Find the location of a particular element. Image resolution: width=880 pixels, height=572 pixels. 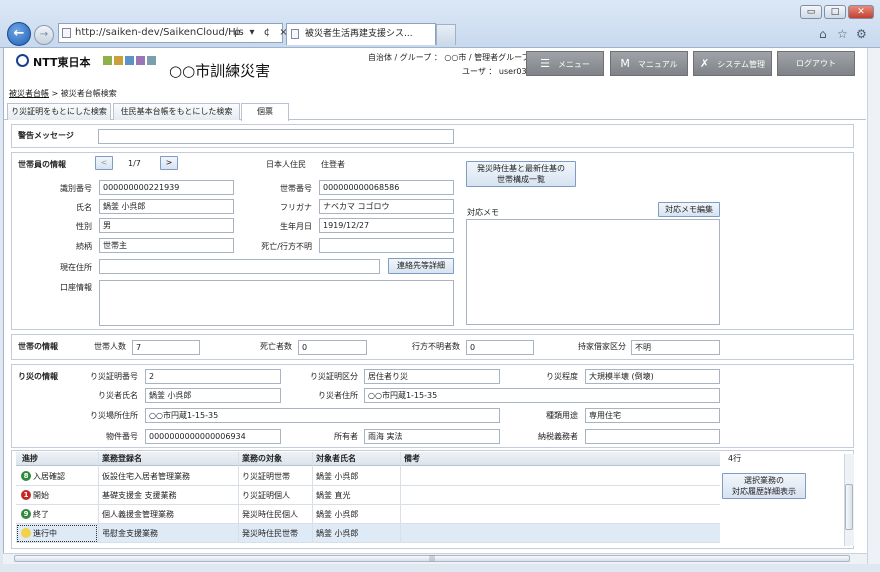

cell-business: 個人義援金管理業務 is located at coordinates (138, 514).